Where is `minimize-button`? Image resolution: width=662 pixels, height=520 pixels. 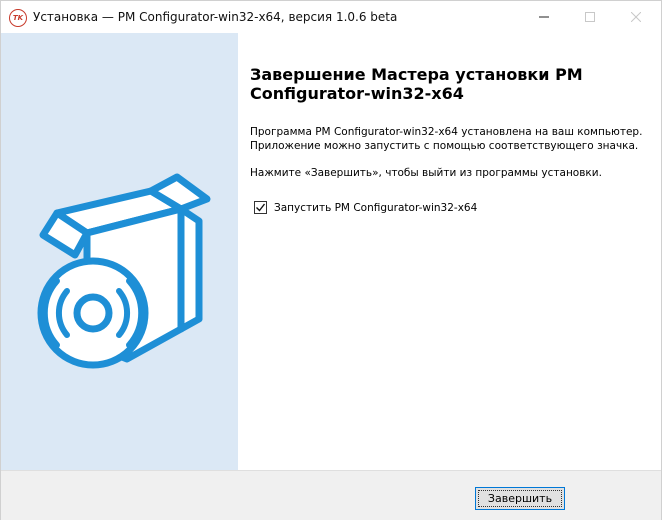
minimize-button is located at coordinates (544, 17).